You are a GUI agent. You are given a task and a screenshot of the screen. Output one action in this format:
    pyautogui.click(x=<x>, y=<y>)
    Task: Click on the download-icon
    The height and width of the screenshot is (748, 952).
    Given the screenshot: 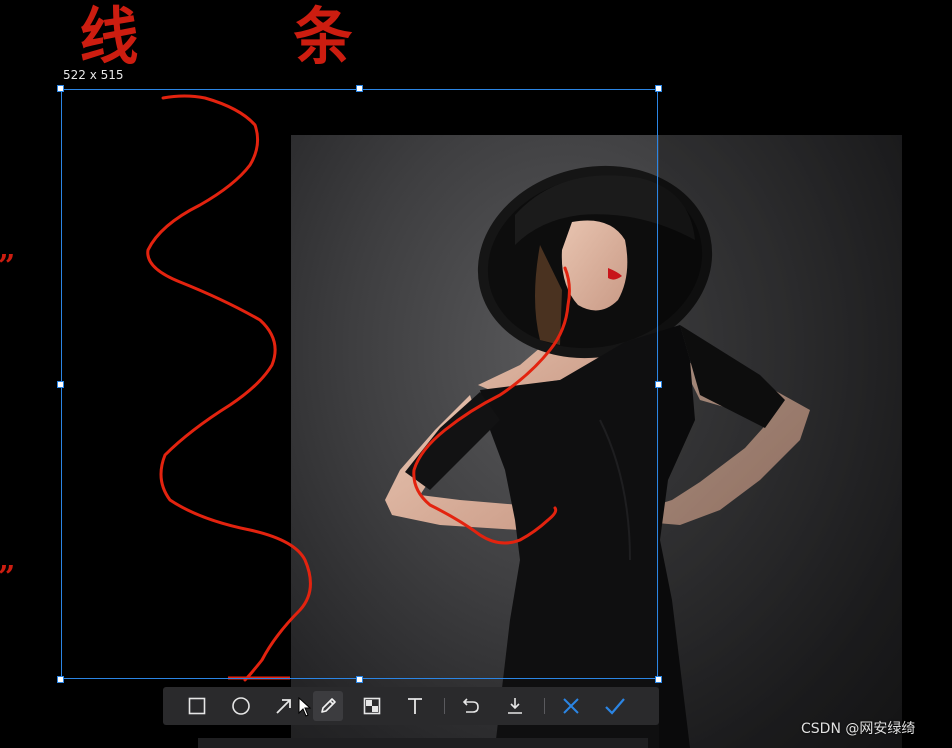 What is the action you would take?
    pyautogui.click(x=515, y=706)
    